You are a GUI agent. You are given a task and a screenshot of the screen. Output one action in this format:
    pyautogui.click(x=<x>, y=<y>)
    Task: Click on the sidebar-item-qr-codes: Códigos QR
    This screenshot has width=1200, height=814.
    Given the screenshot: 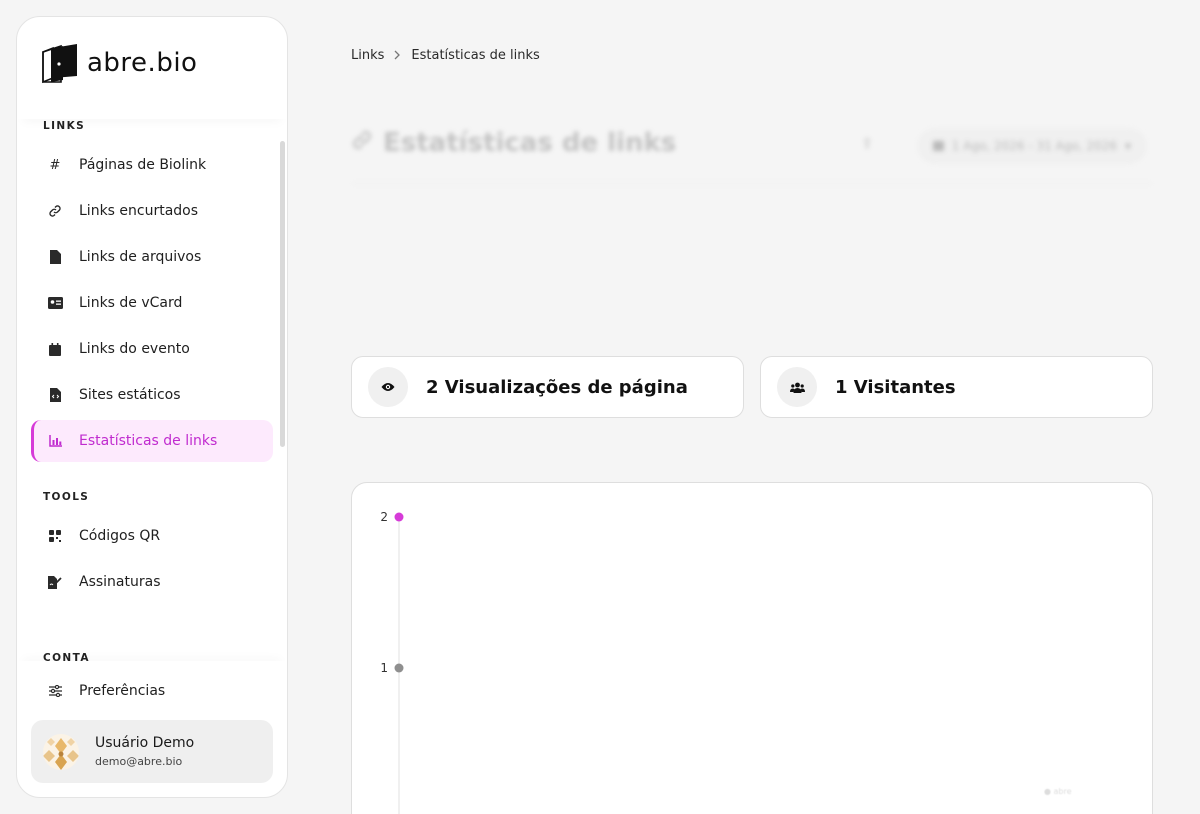 What is the action you would take?
    pyautogui.click(x=152, y=536)
    